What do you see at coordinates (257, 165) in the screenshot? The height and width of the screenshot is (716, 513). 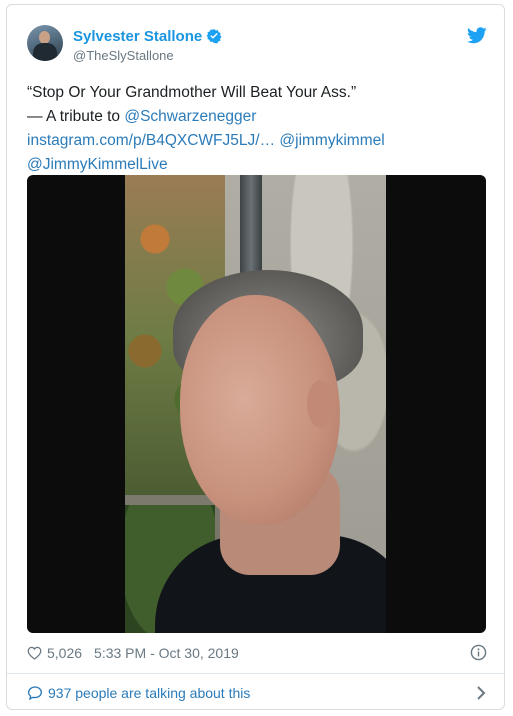 I see `tweet-mention-line: @JimmyKimmelLive` at bounding box center [257, 165].